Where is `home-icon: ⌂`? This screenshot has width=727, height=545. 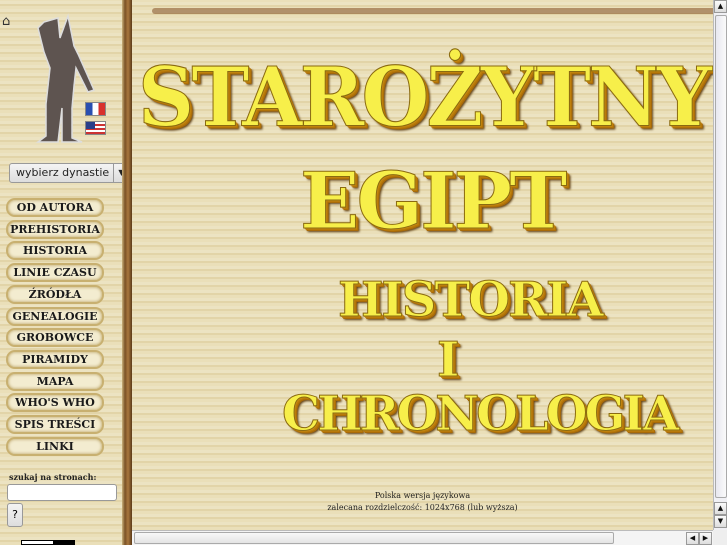 home-icon: ⌂ is located at coordinates (6, 21).